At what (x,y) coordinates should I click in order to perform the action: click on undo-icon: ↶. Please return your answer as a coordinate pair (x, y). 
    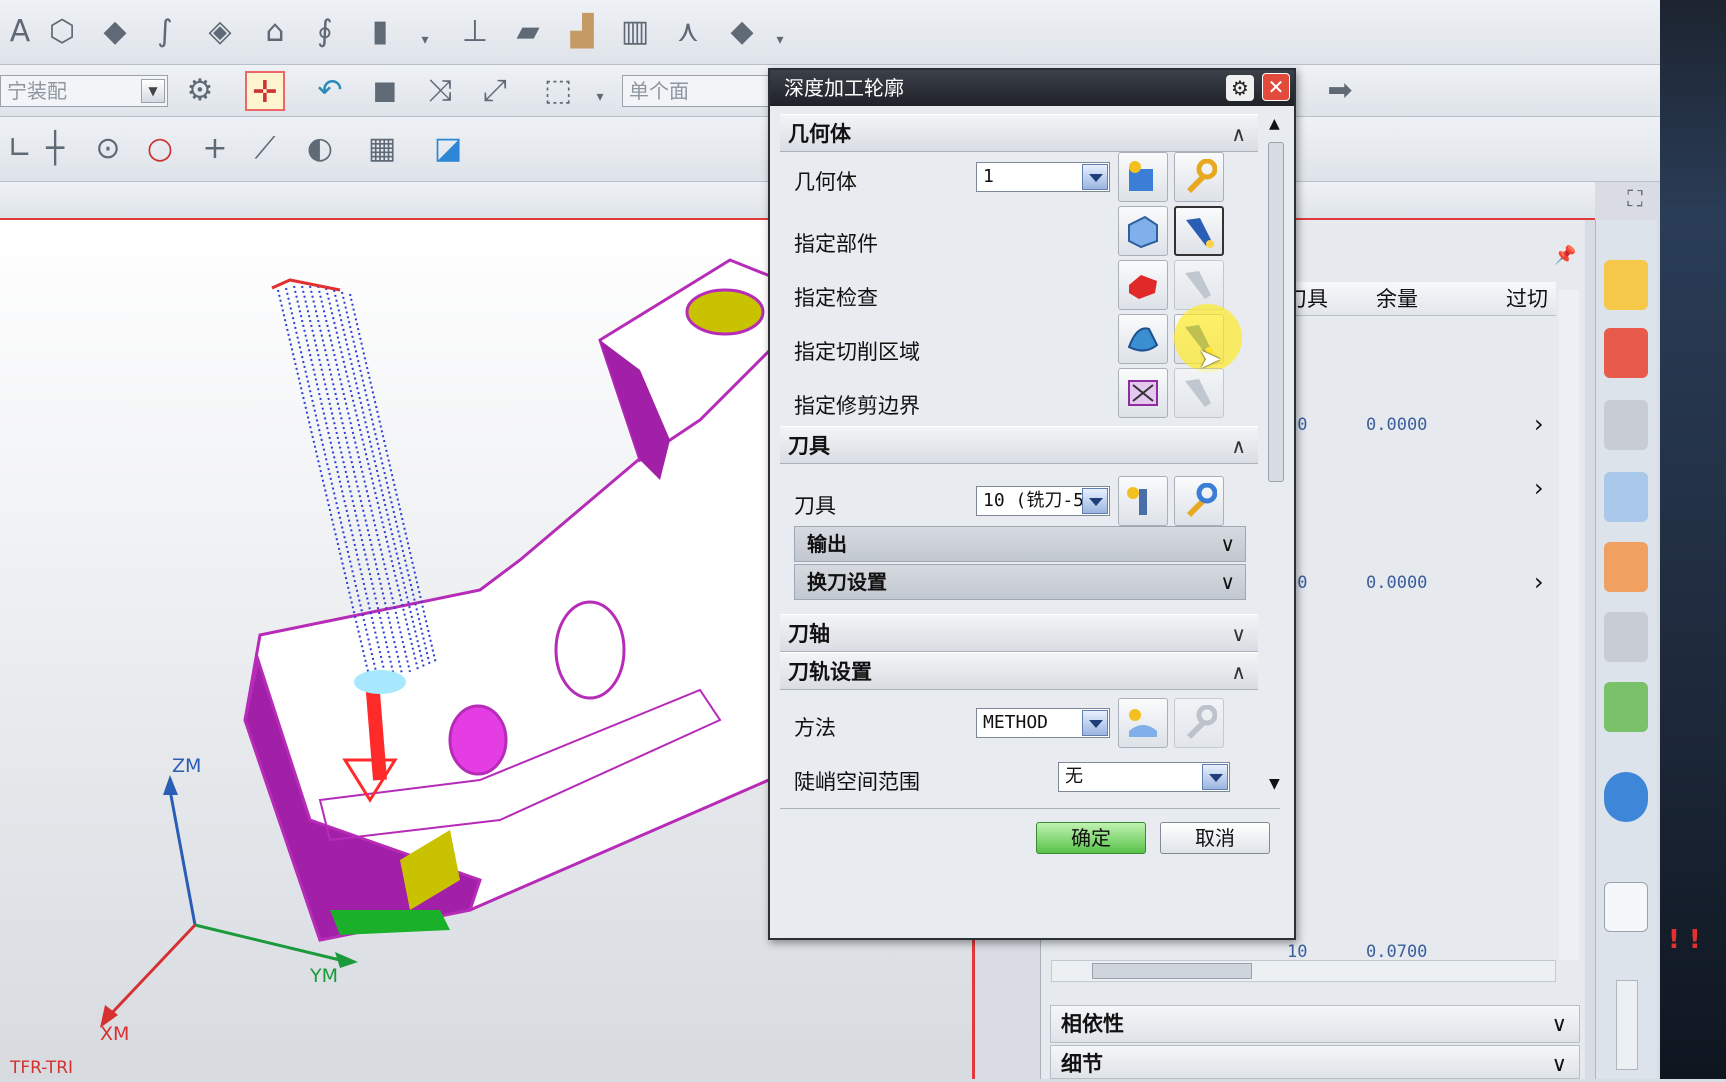
    Looking at the image, I should click on (330, 91).